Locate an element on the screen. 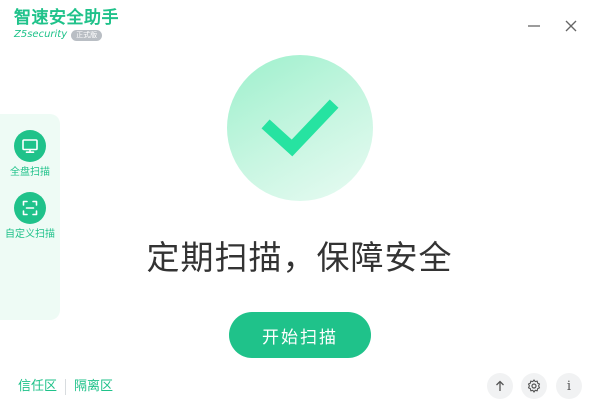 The width and height of the screenshot is (599, 410). full-scan-icon-wrap is located at coordinates (30, 146).